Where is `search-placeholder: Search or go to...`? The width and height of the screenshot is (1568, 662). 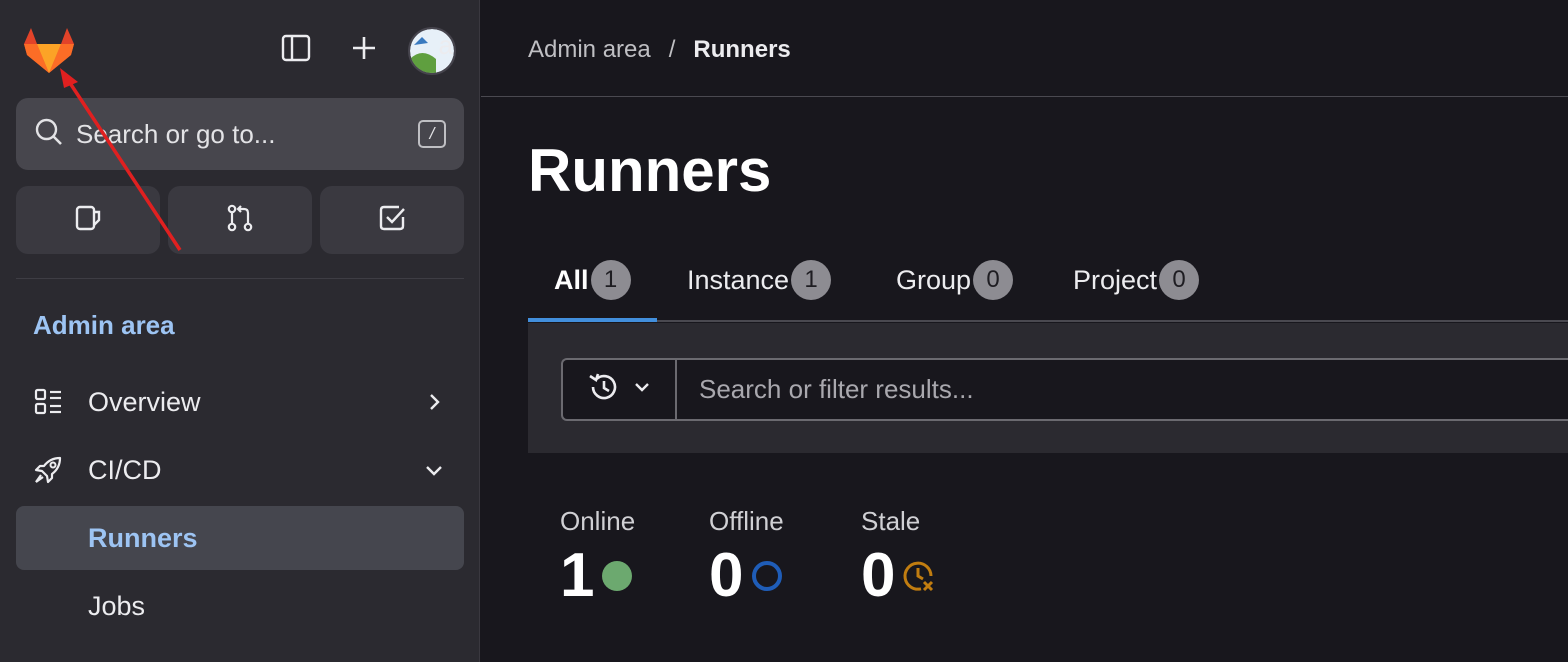
search-placeholder: Search or go to... is located at coordinates (176, 133).